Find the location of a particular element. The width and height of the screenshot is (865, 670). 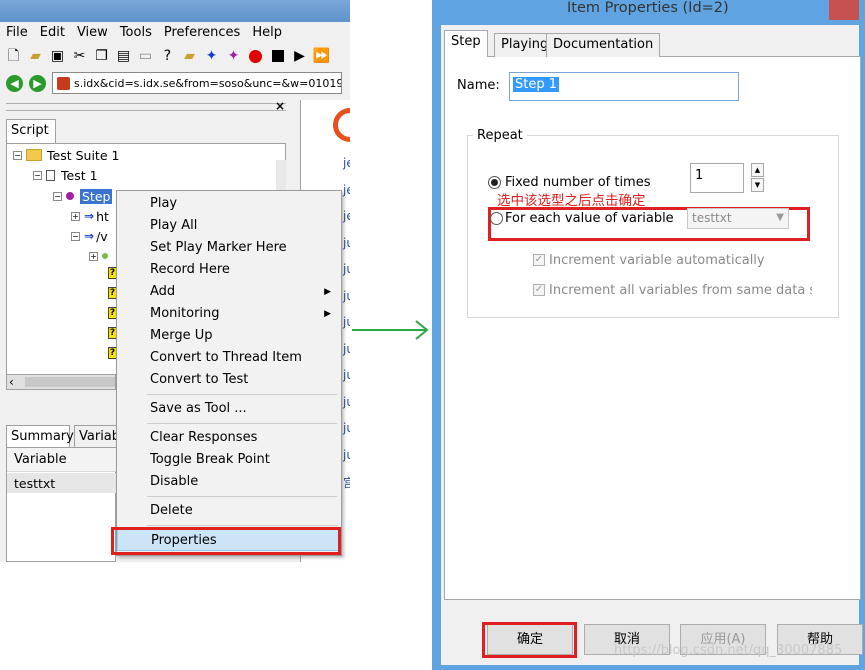

menu-item-toggle-breakpoint: Toggle Break Point is located at coordinates (229, 460).